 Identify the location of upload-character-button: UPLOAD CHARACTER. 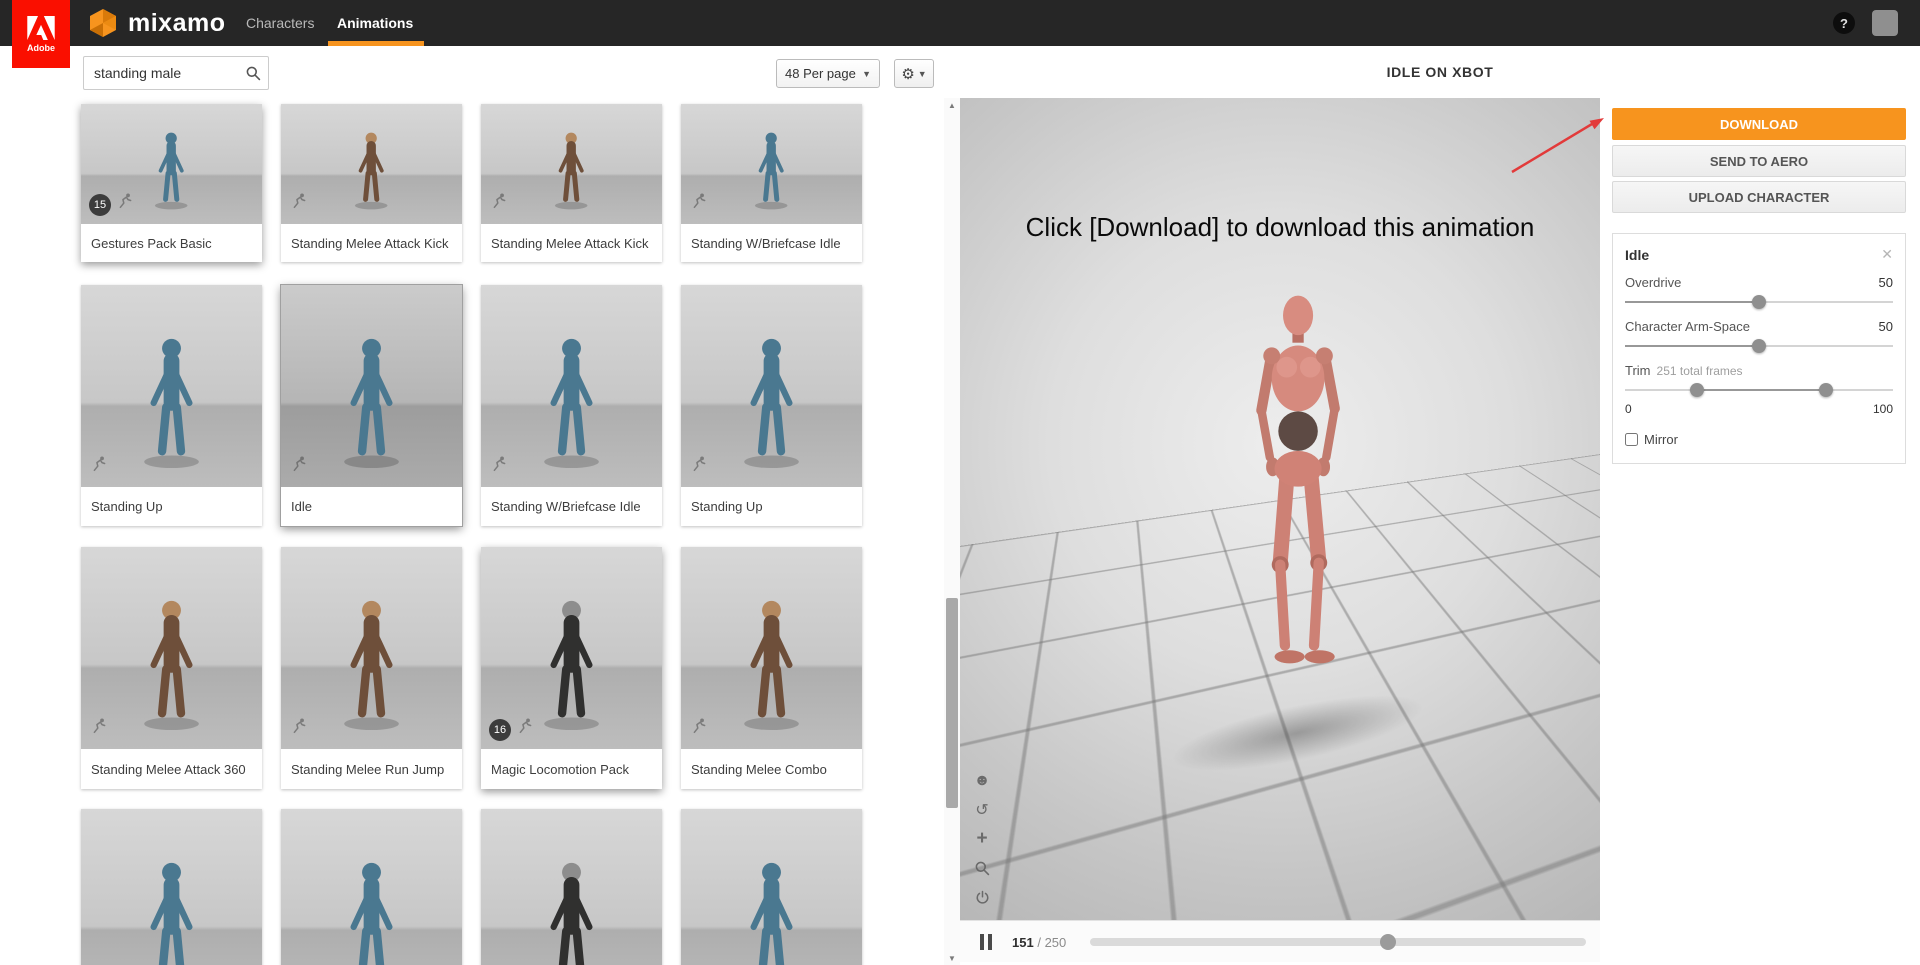
(1759, 197).